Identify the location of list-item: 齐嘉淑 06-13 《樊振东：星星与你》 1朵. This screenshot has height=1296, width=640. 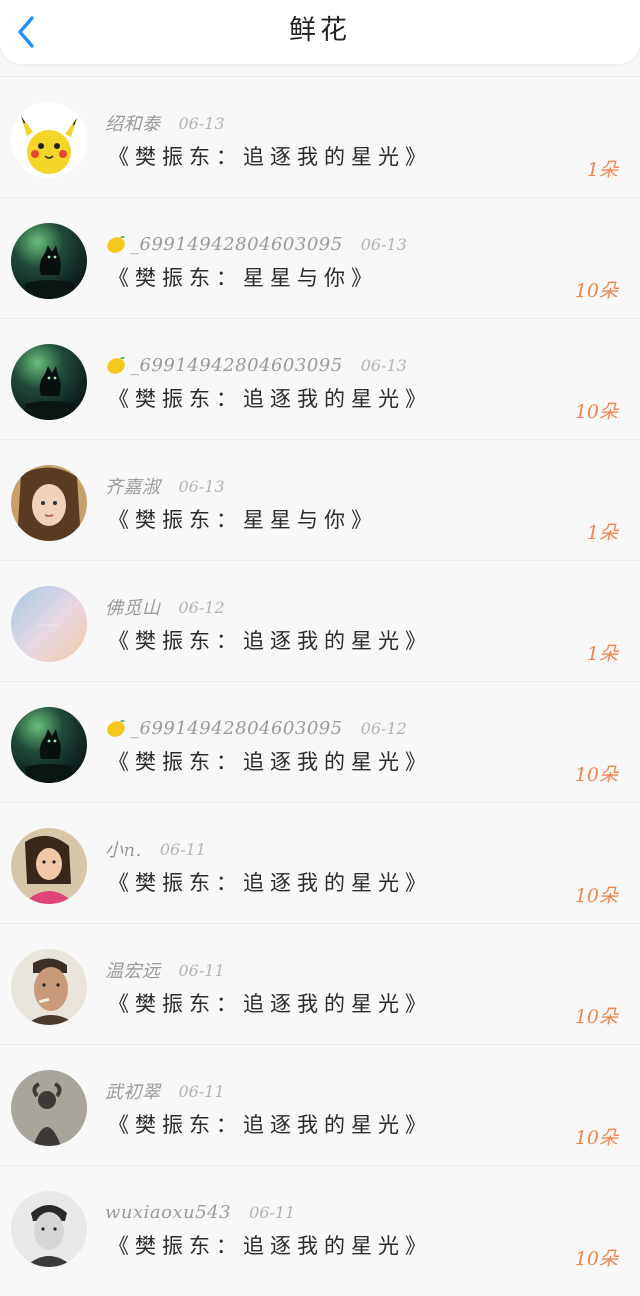
(320, 500).